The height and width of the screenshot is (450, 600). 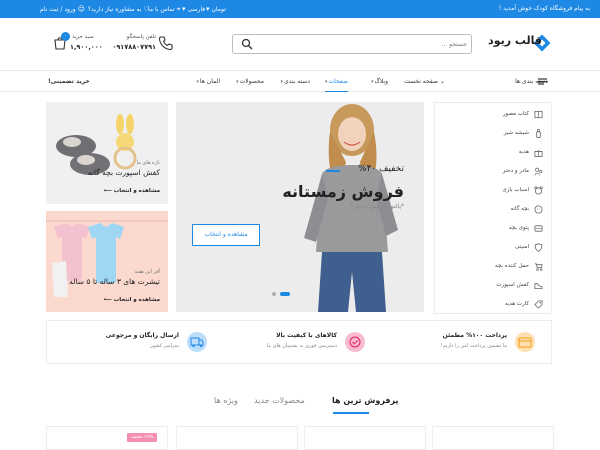 What do you see at coordinates (493, 209) in the screenshot?
I see `sidebar-item-kids: بچه گانه` at bounding box center [493, 209].